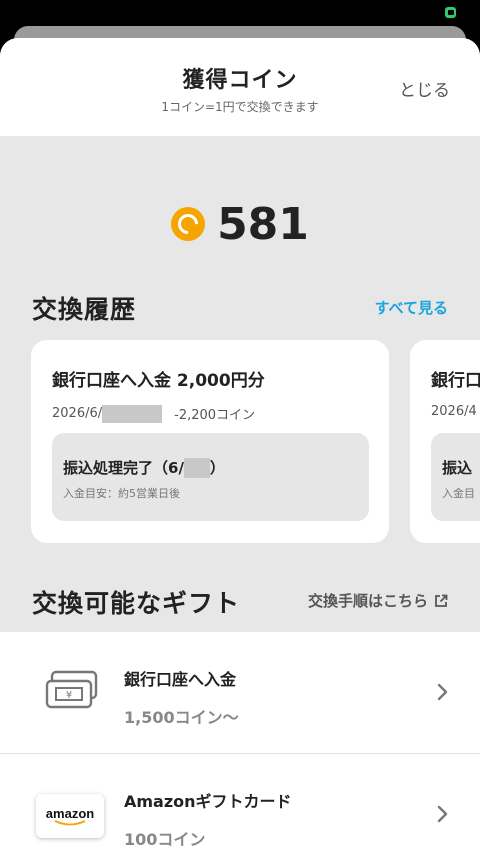  I want to click on history-card-meta: 2026/4, so click(454, 411).